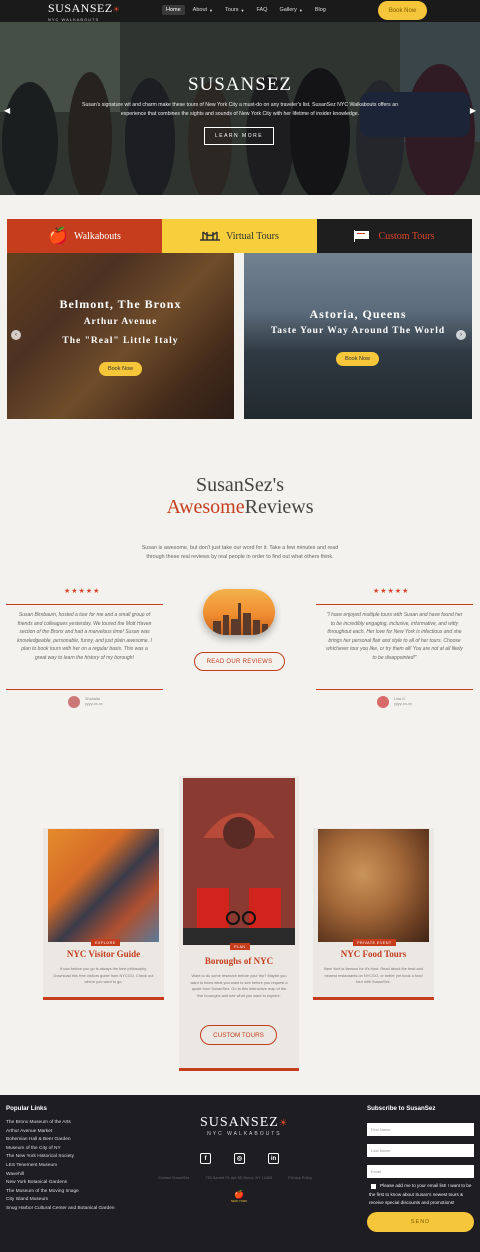 The height and width of the screenshot is (1252, 480). What do you see at coordinates (373, 954) in the screenshot?
I see `guide-title: NYC Food Tours` at bounding box center [373, 954].